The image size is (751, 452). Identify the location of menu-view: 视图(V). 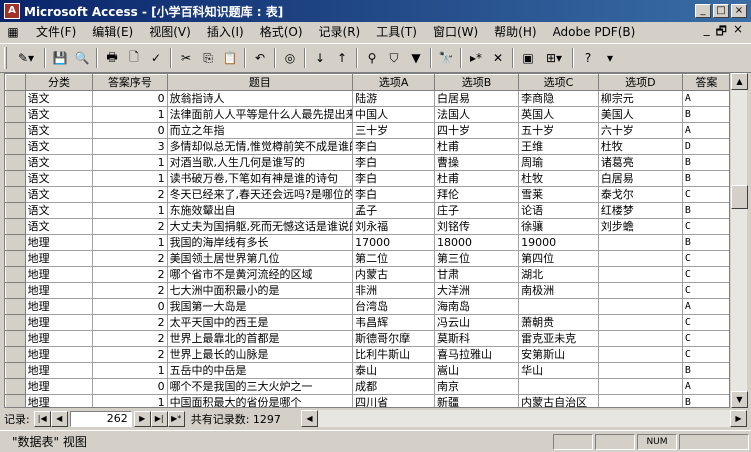
(170, 32).